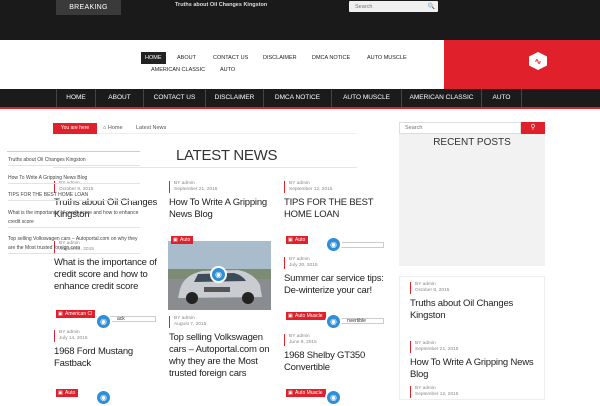  Describe the element at coordinates (205, 128) in the screenshot. I see `breadcrumb: You are here ⌂ Home Latest News` at that location.